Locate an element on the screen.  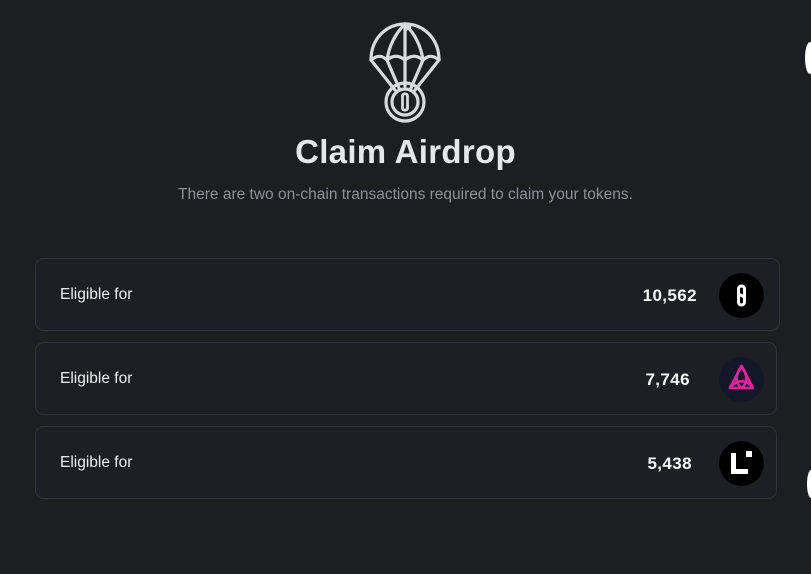
allocation-row-2: Eligible for 7,746 is located at coordinates (406, 378).